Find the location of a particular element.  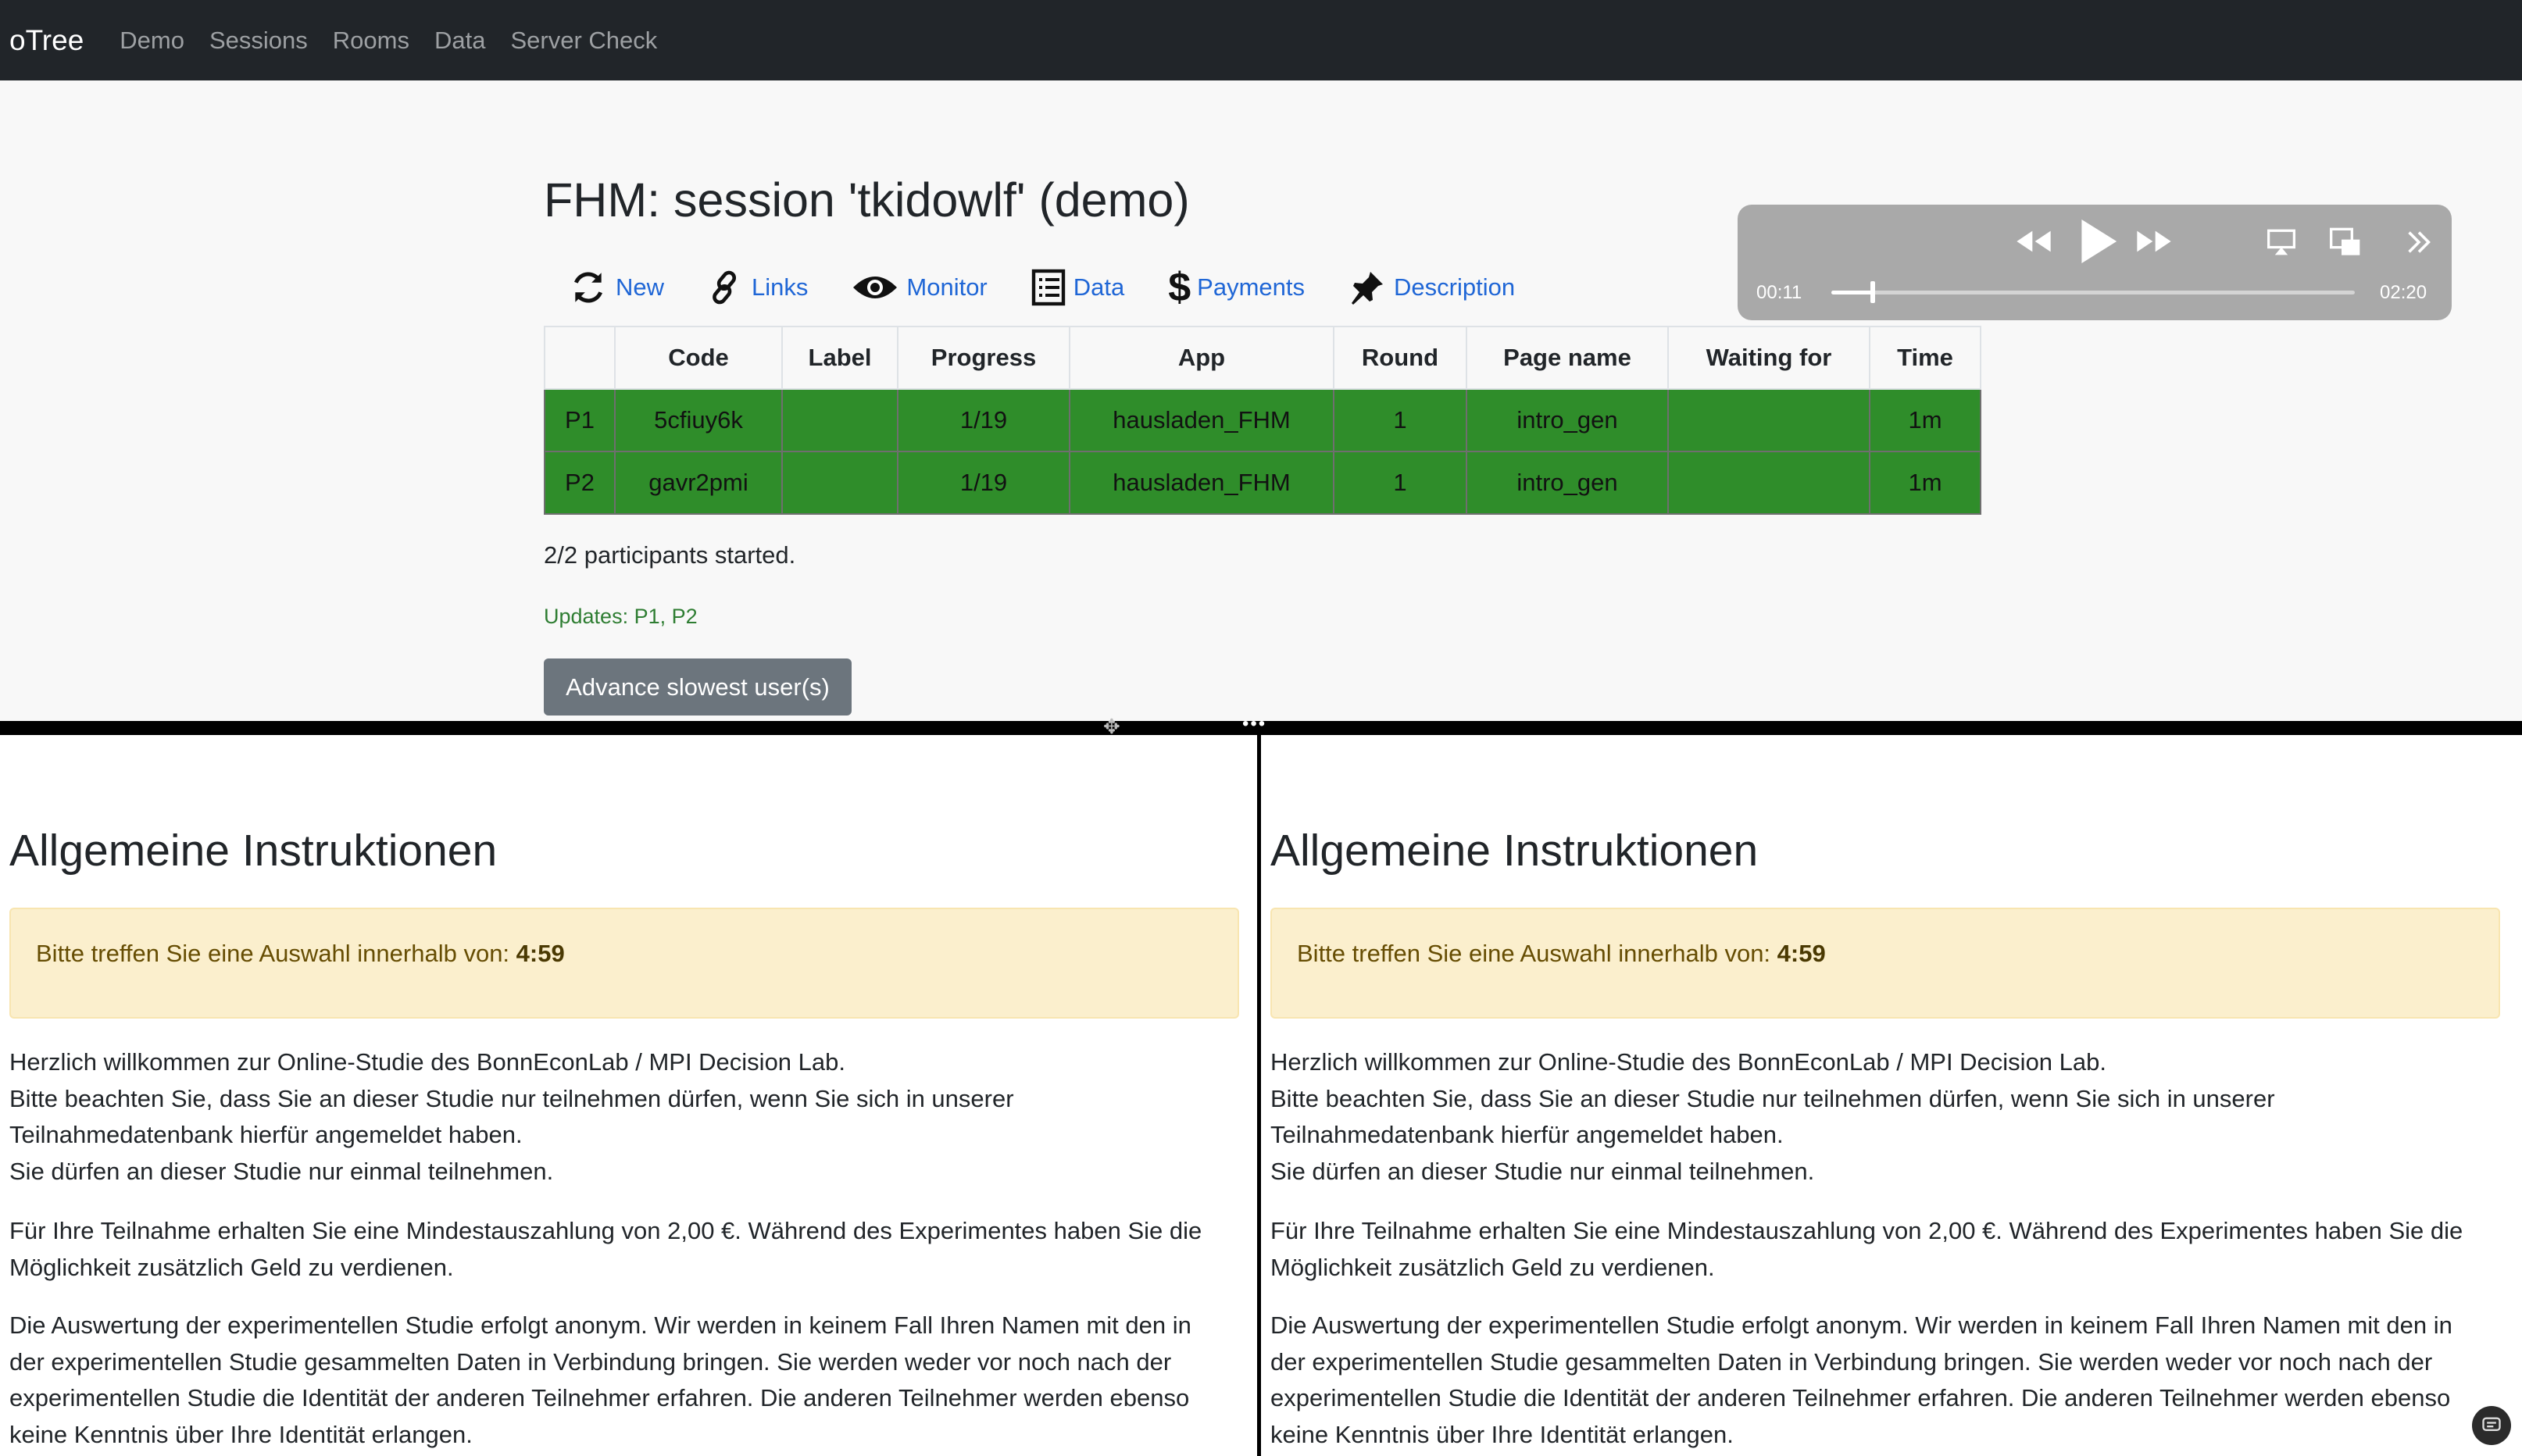

chat-icon is located at coordinates (2491, 1424).